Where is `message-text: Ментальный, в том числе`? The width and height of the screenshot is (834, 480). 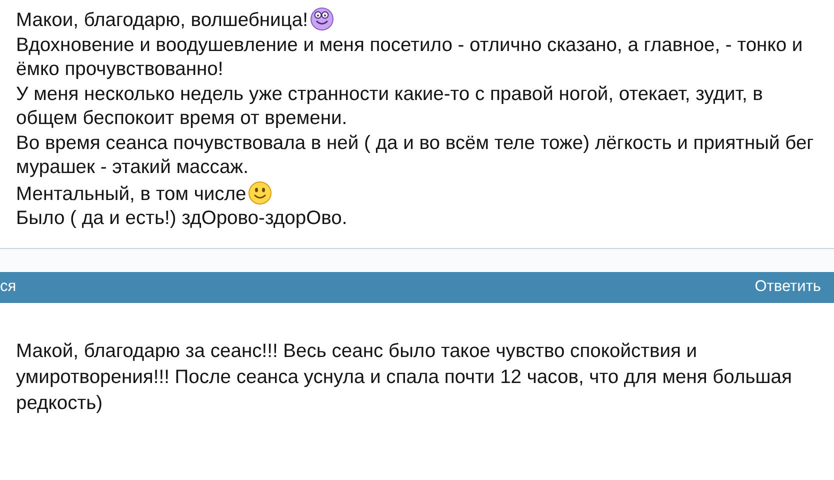
message-text: Ментальный, в том числе is located at coordinates (131, 194).